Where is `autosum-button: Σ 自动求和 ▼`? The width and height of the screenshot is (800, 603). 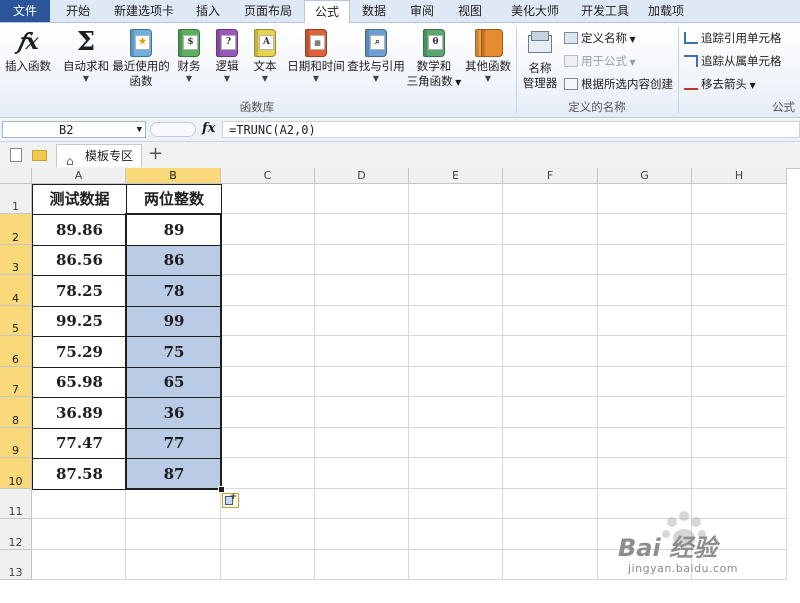 autosum-button: Σ 自动求和 ▼ is located at coordinates (86, 55).